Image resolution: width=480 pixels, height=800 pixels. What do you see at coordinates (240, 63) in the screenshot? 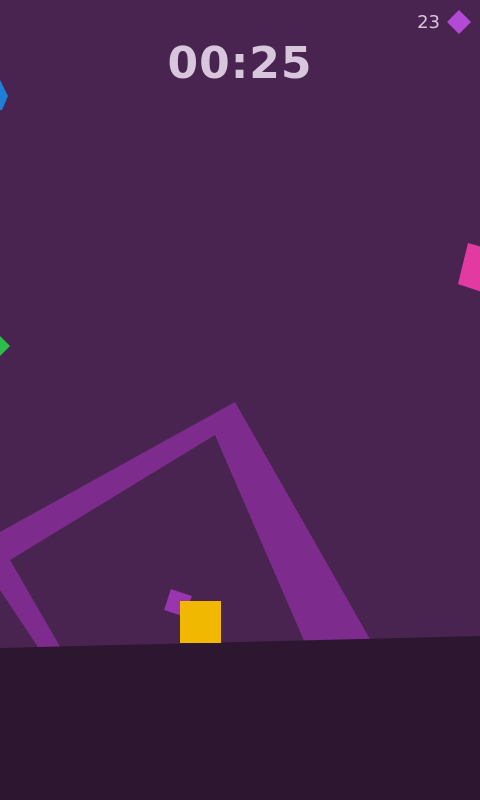
I see `timer-display: 00:25` at bounding box center [240, 63].